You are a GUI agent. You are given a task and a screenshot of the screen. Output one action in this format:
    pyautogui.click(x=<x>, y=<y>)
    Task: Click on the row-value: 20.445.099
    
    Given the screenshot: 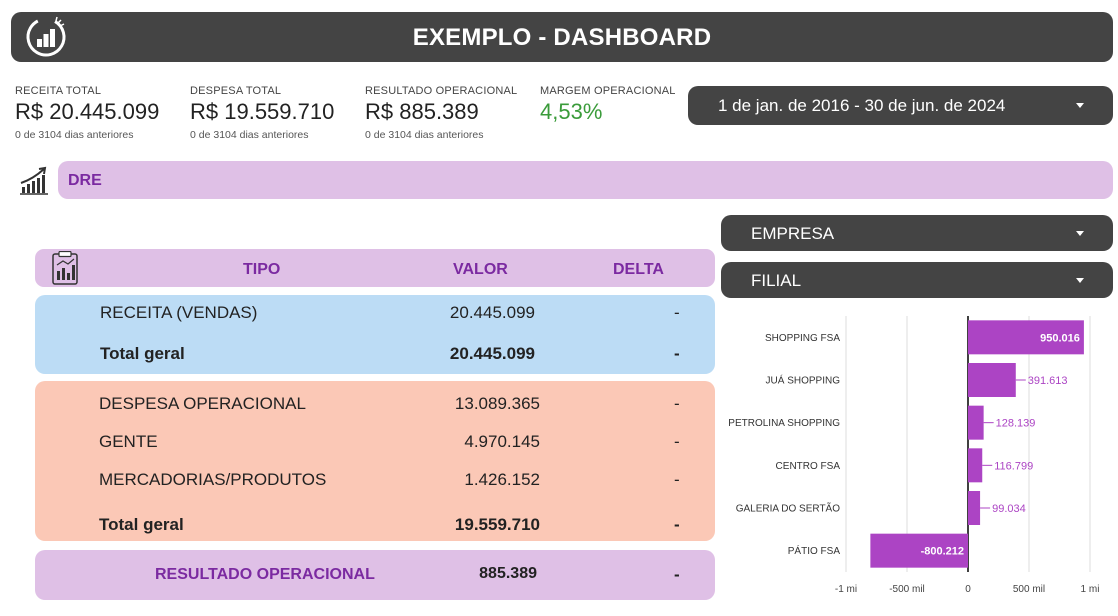 What is the action you would take?
    pyautogui.click(x=492, y=312)
    